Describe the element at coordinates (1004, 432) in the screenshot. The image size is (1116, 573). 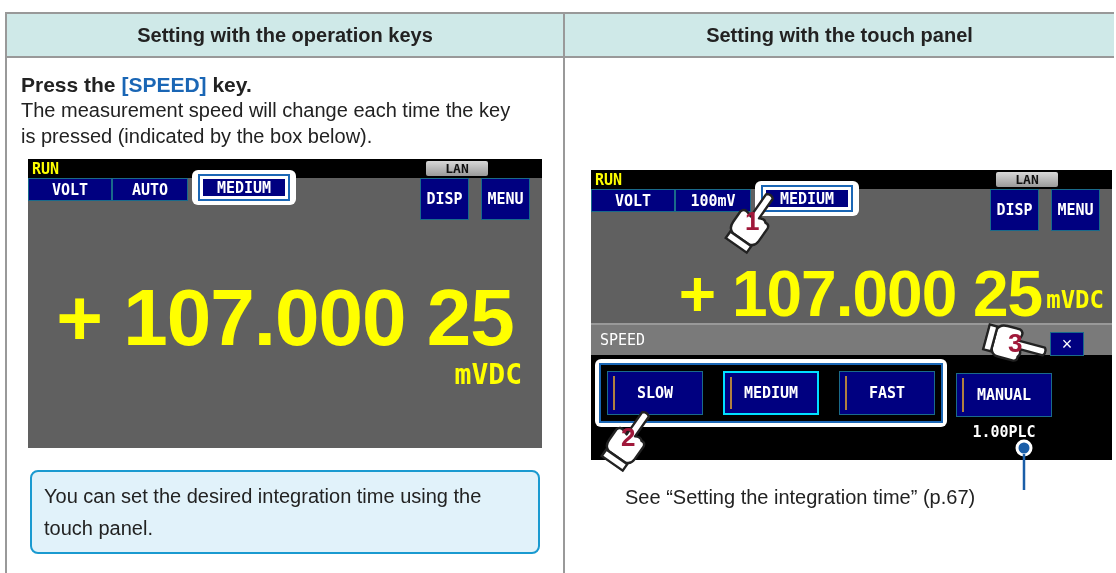
I see `integration-value: 1.00PLC` at that location.